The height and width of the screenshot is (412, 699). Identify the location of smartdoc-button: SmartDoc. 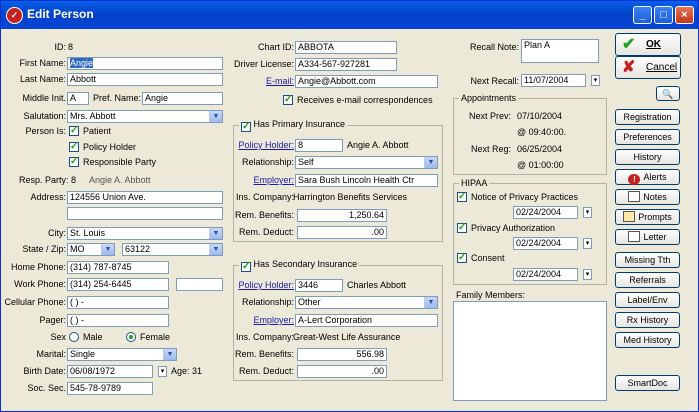
(647, 383).